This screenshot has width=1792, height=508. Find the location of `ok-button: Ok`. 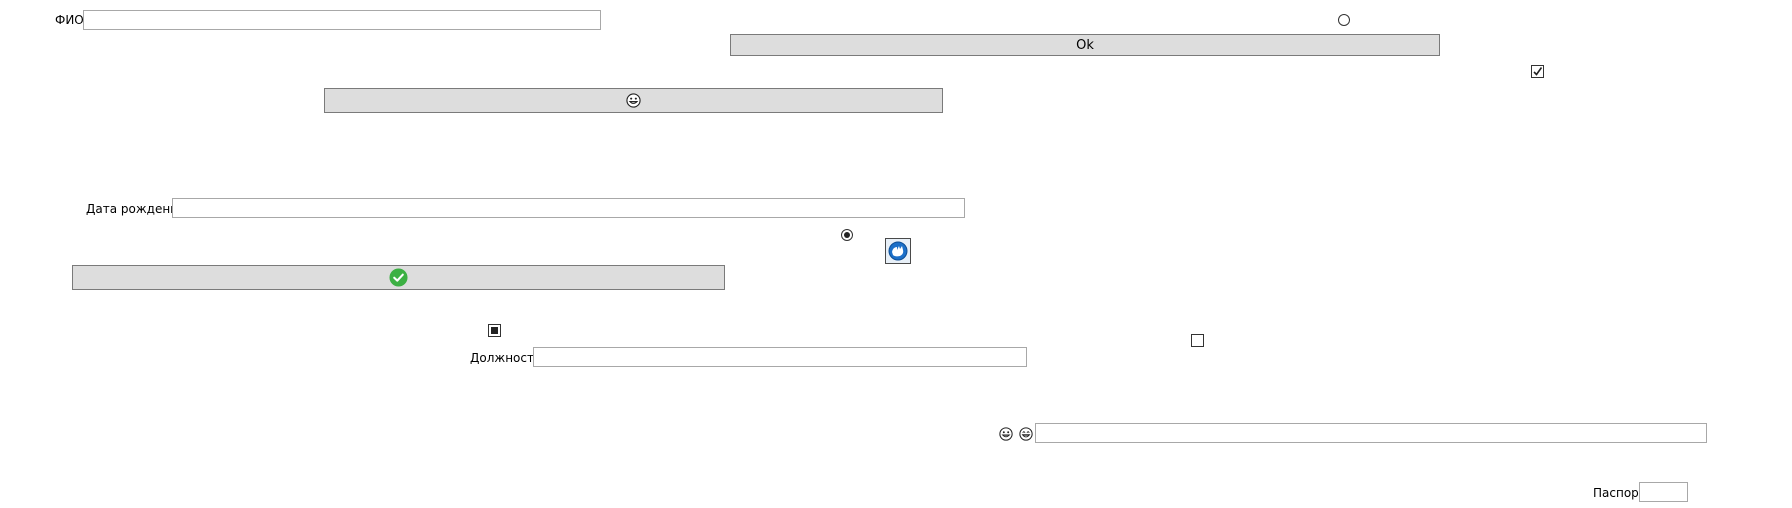

ok-button: Ok is located at coordinates (1085, 45).